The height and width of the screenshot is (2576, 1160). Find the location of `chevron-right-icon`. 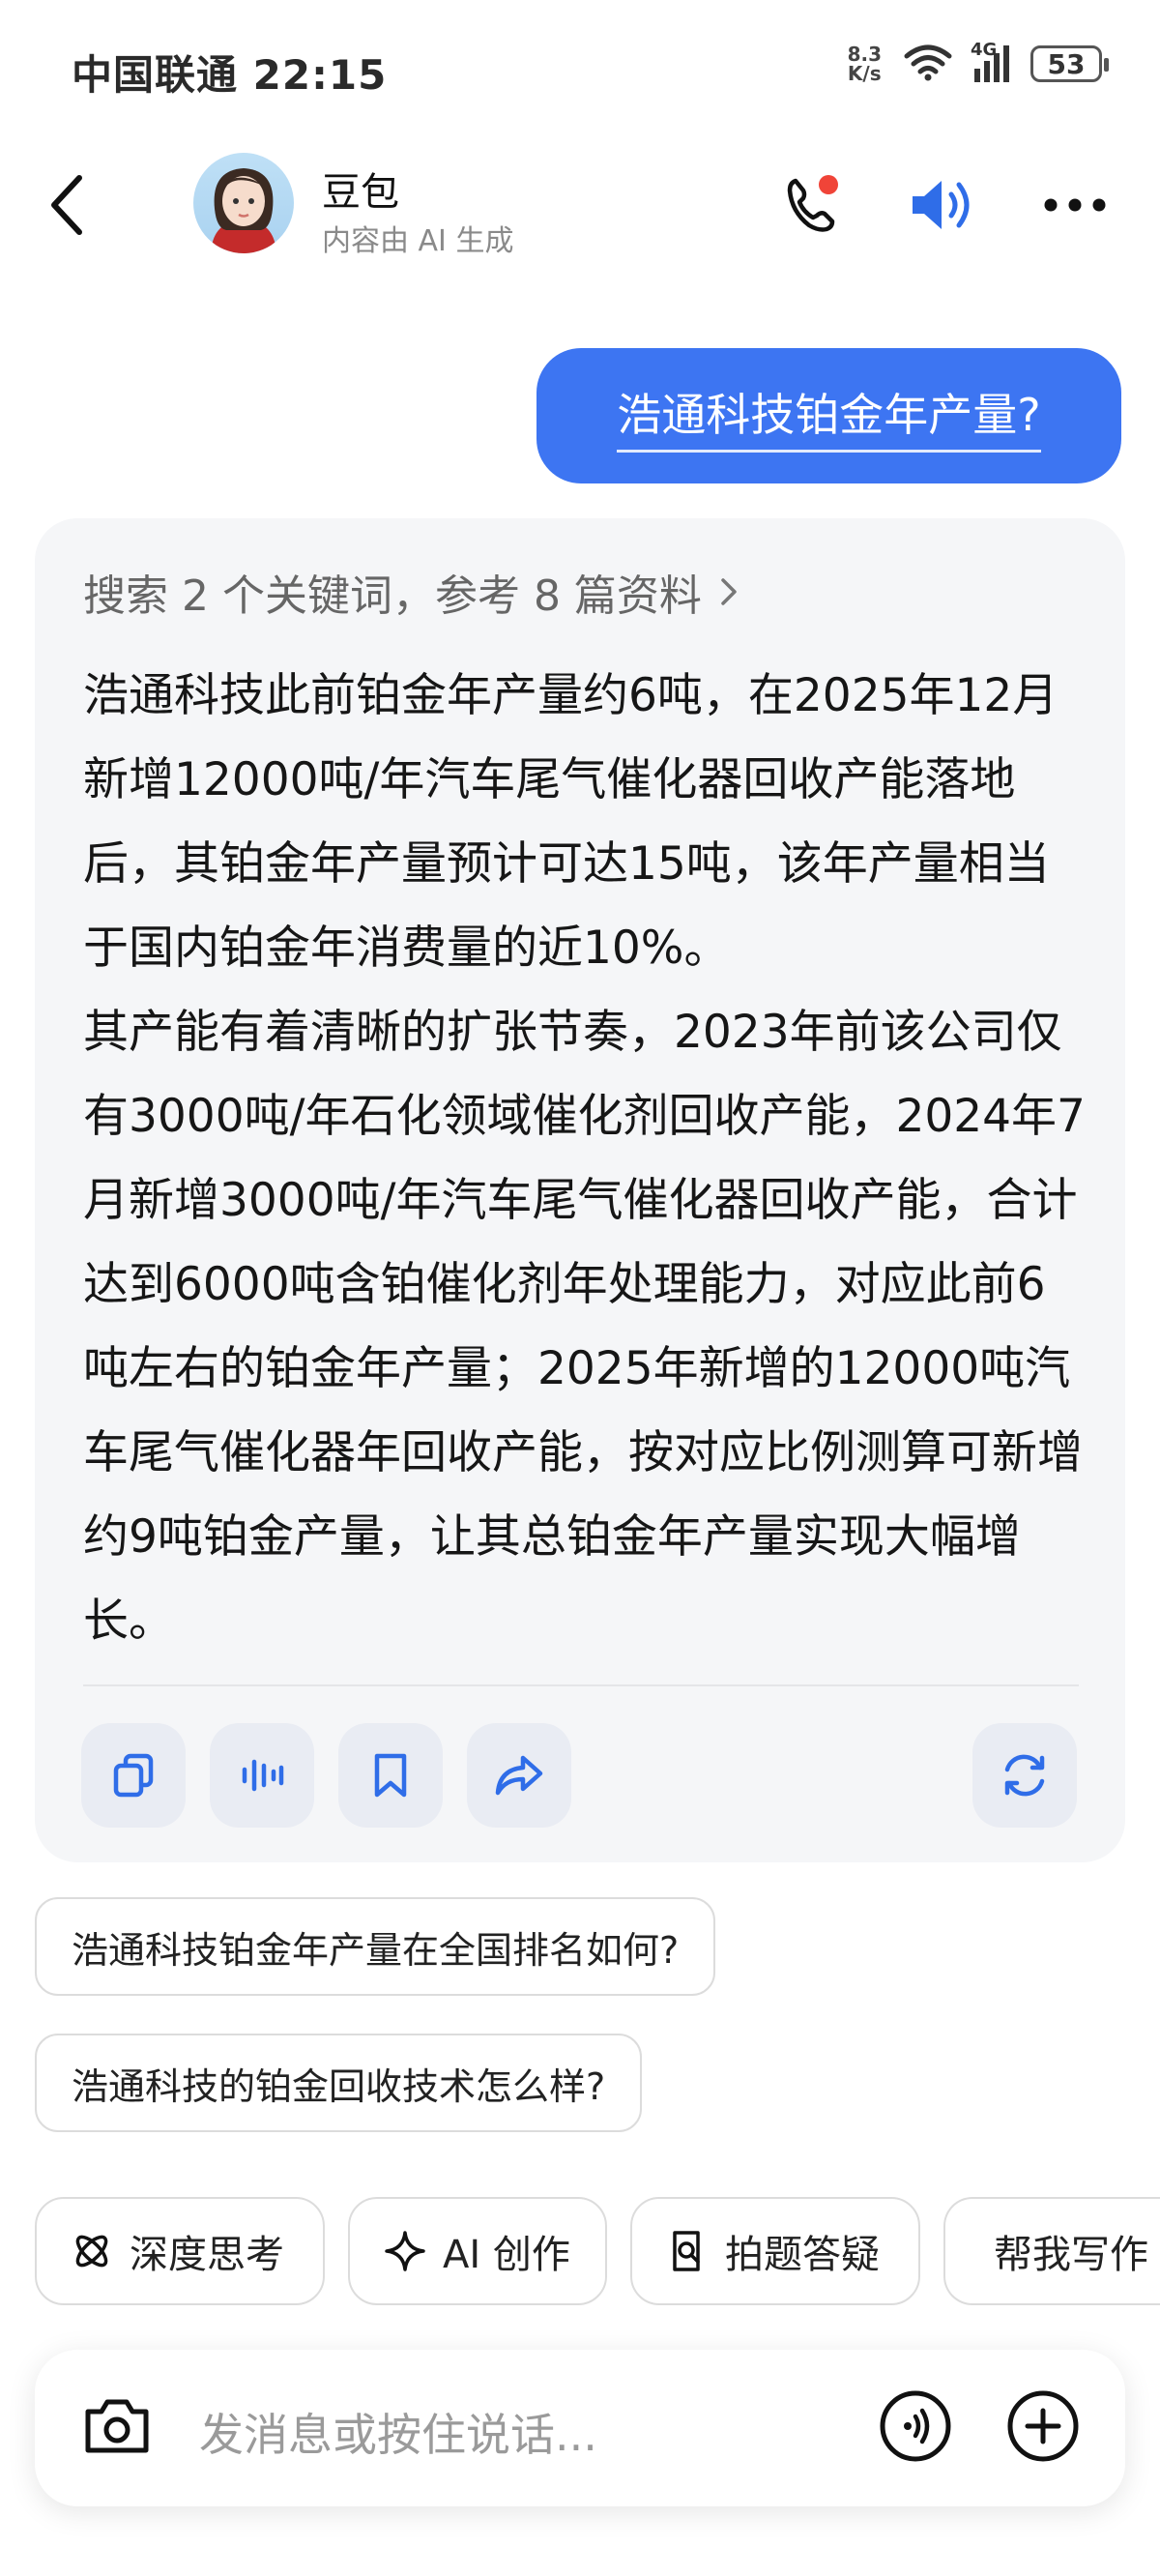

chevron-right-icon is located at coordinates (729, 591).